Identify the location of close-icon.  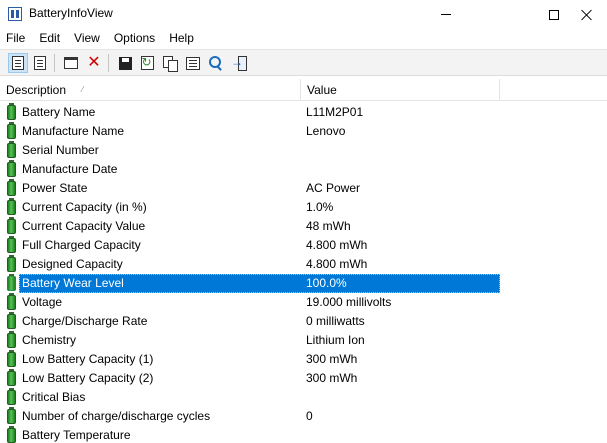
(587, 15).